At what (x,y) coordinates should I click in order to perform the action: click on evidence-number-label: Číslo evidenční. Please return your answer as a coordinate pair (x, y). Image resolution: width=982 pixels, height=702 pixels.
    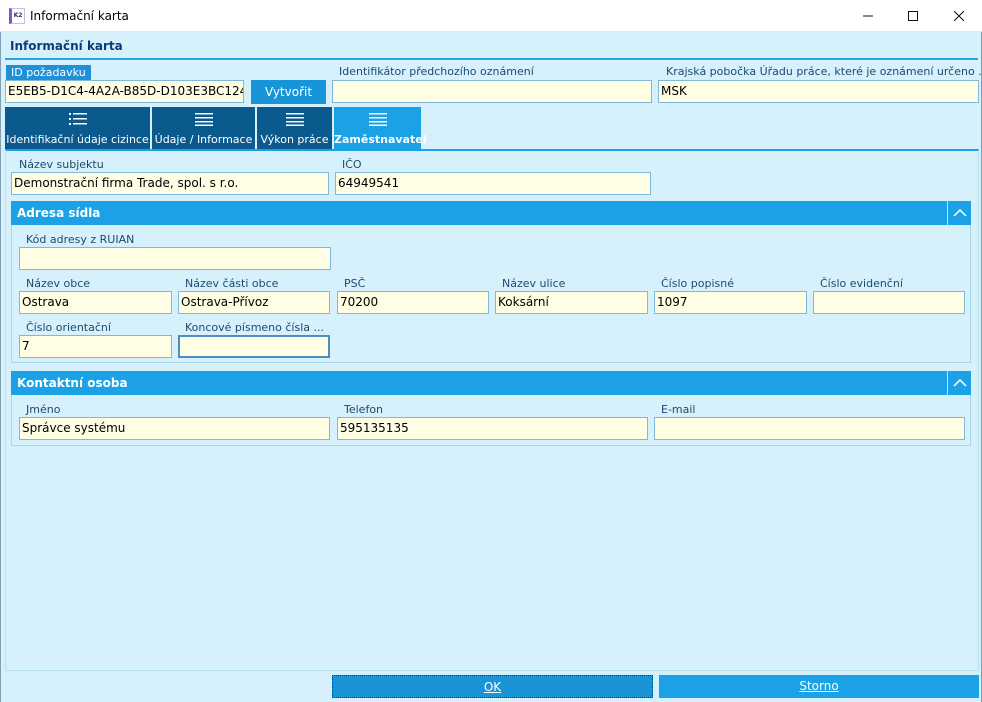
    Looking at the image, I should click on (861, 283).